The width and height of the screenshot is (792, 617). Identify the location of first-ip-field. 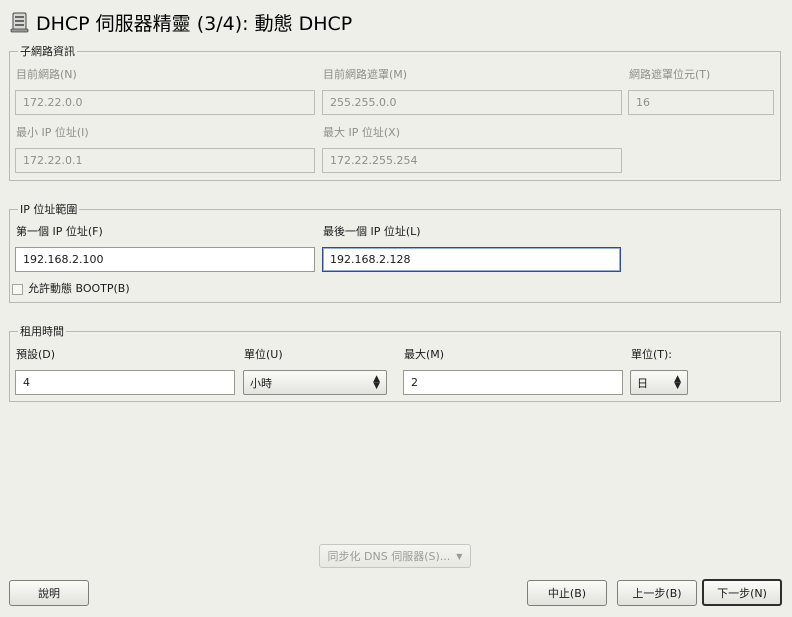
(165, 259).